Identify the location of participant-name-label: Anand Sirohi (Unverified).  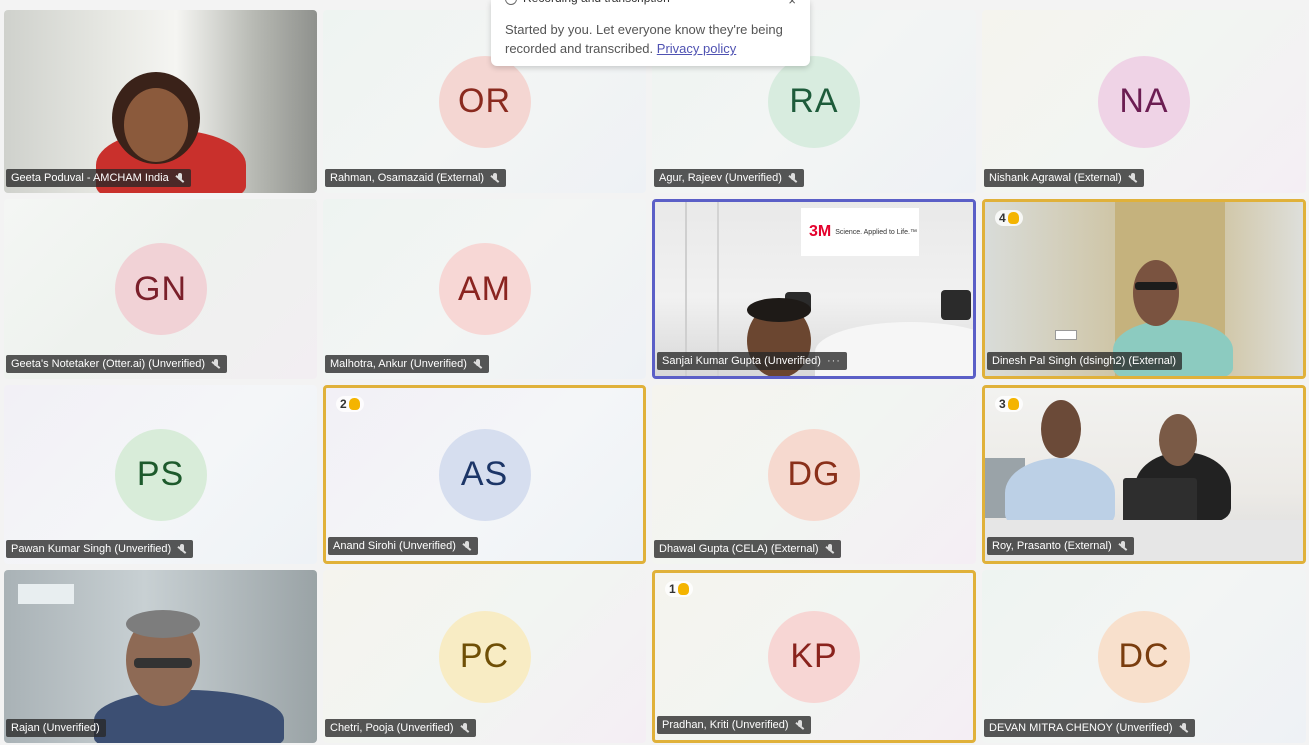
(403, 546).